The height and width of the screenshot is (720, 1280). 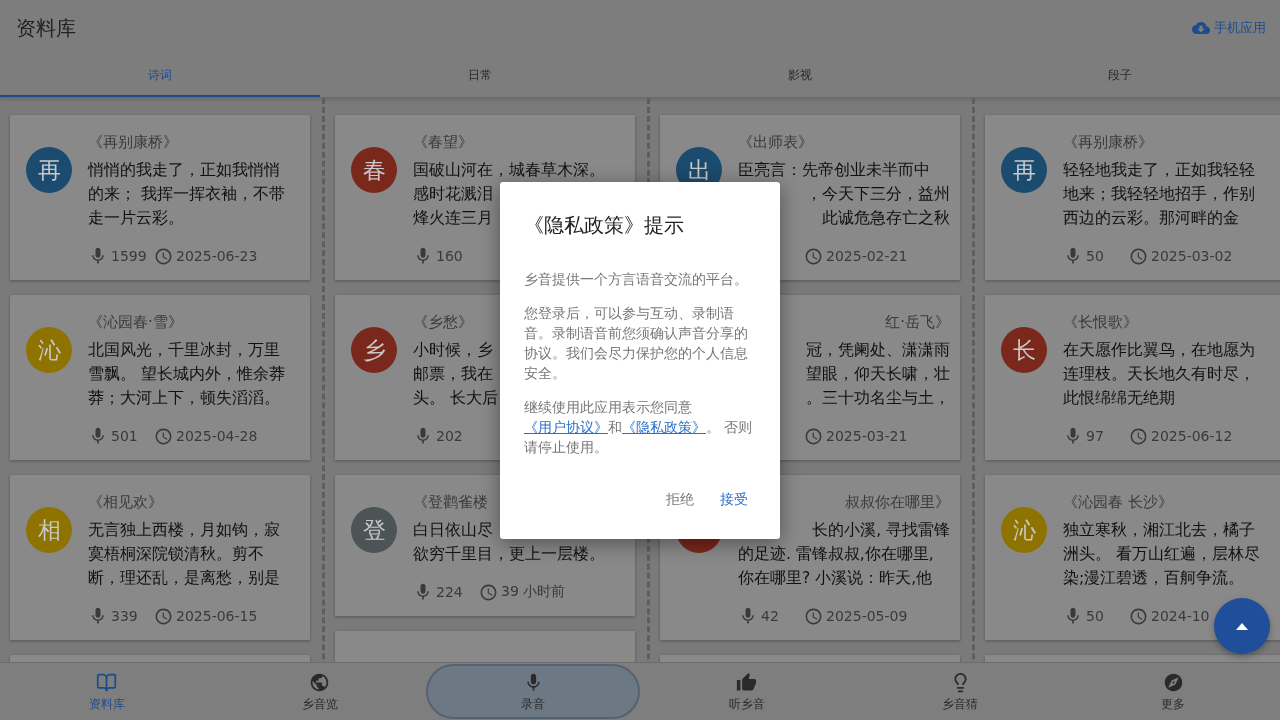 I want to click on poem-line: ，今天下三分，益州, so click(x=878, y=194).